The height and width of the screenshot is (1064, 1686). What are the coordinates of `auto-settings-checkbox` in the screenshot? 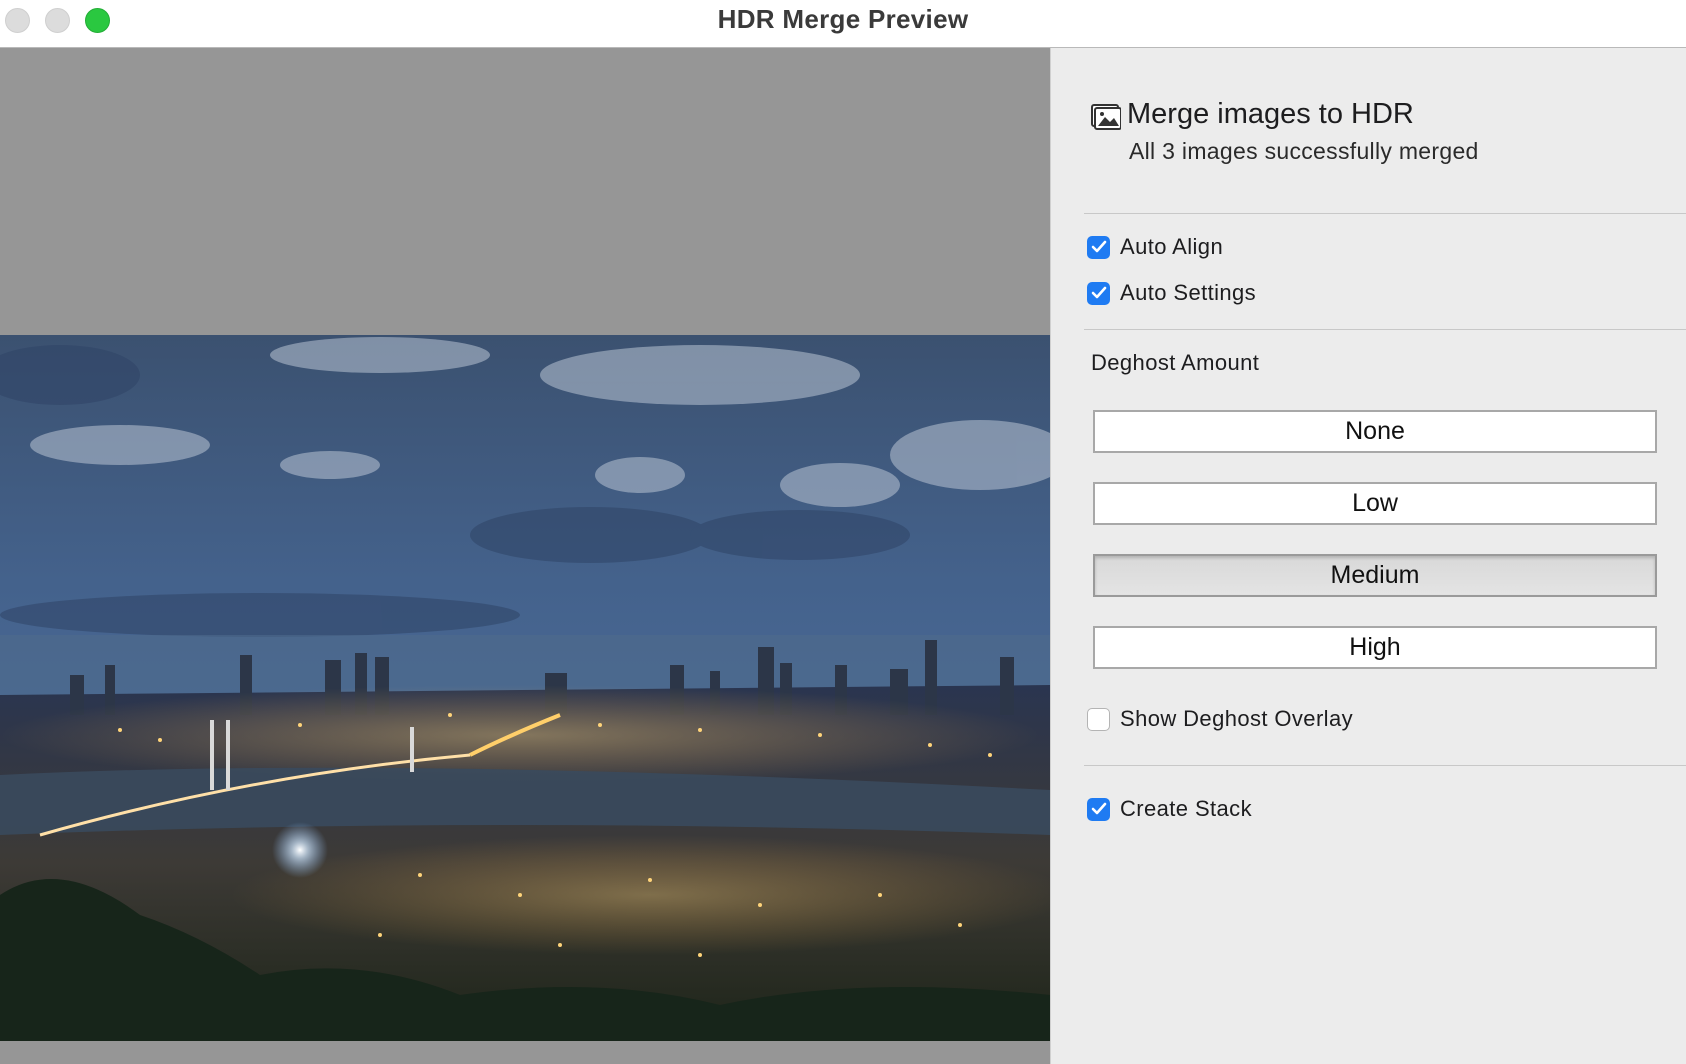 It's located at (1098, 293).